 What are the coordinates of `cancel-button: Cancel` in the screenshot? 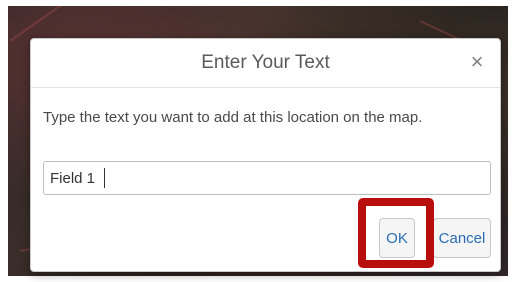 It's located at (462, 238).